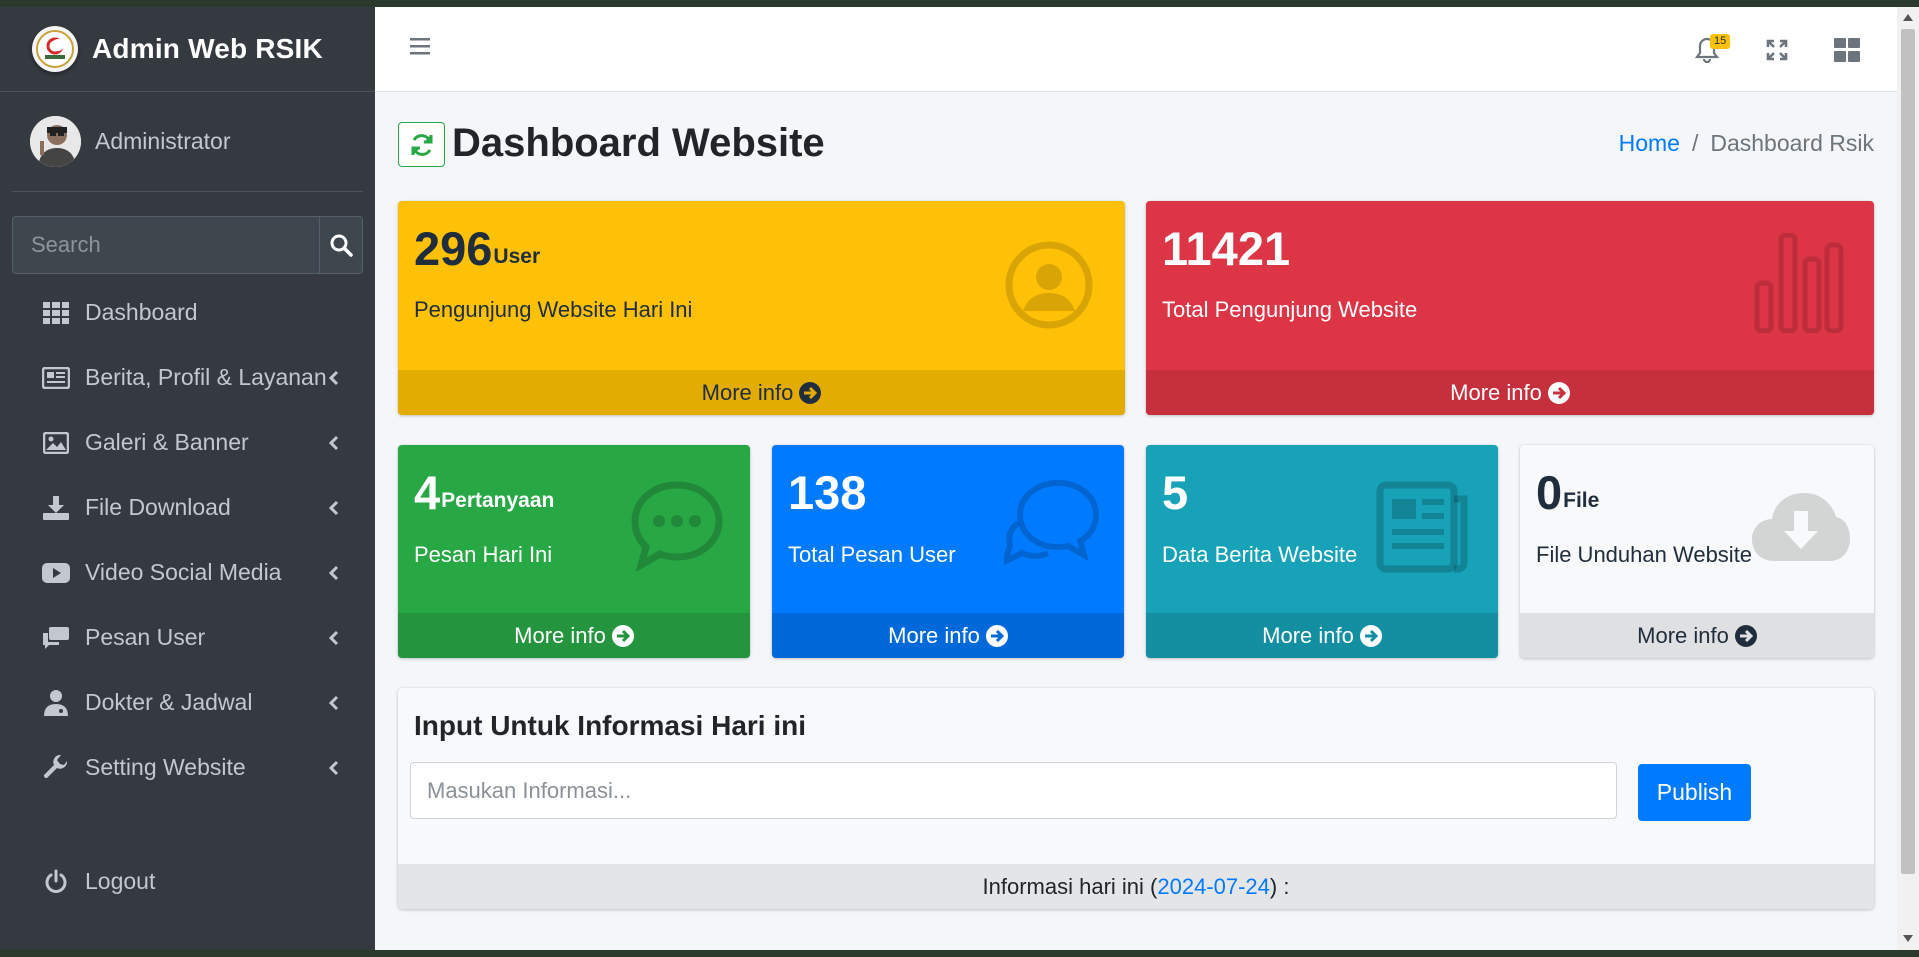  What do you see at coordinates (553, 309) in the screenshot?
I see `stat-label: Pengunjung Website Hari Ini` at bounding box center [553, 309].